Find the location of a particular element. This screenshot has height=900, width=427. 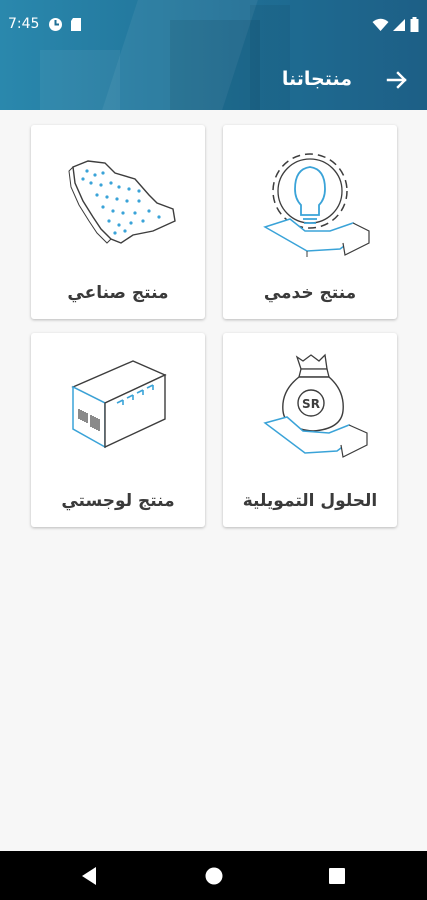

back-button is located at coordinates (397, 80).